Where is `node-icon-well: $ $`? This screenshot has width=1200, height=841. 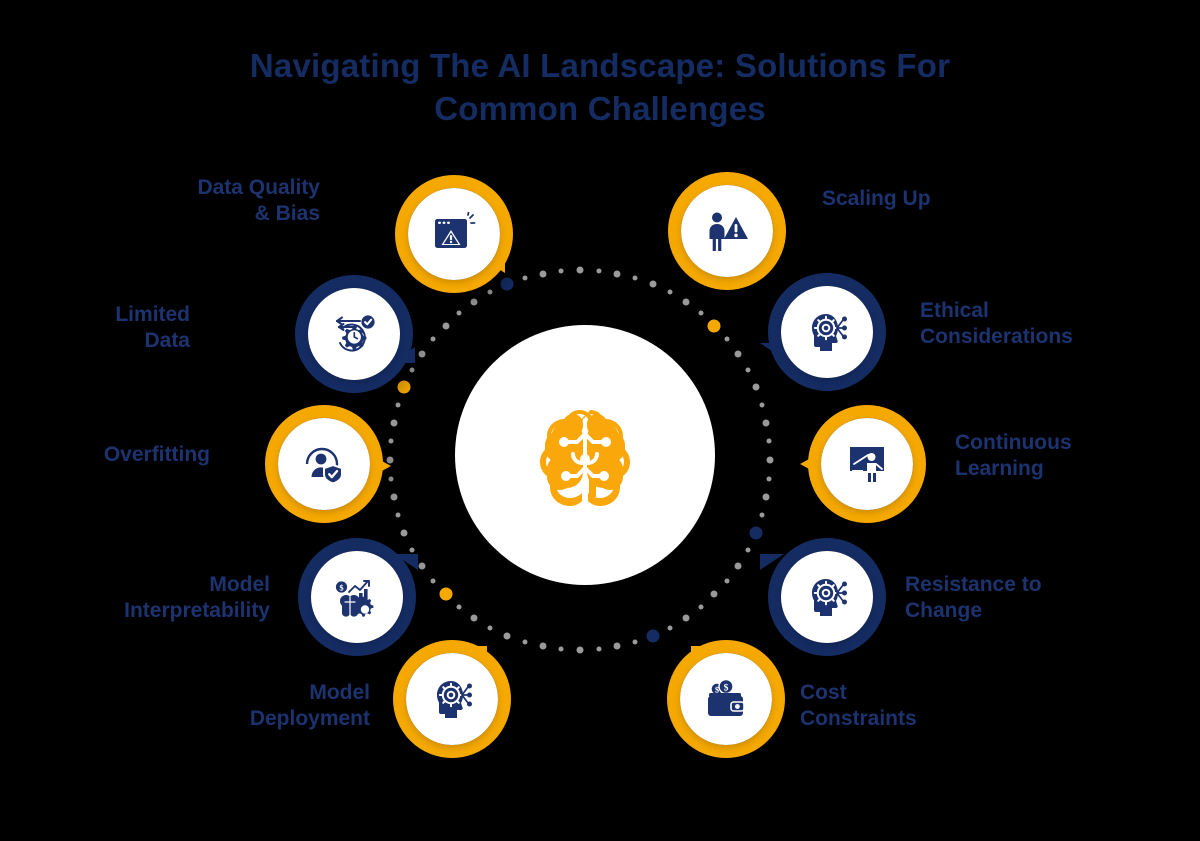 node-icon-well: $ $ is located at coordinates (726, 699).